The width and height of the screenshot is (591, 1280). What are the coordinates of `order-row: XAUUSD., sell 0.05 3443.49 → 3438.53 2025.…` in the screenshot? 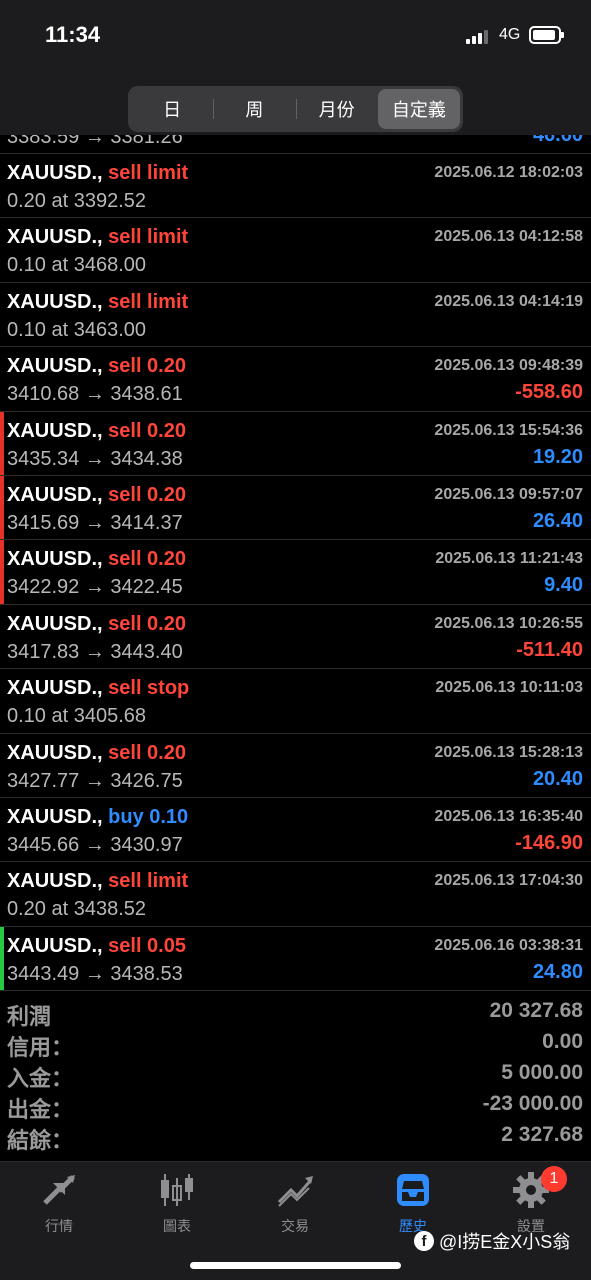 It's located at (295, 959).